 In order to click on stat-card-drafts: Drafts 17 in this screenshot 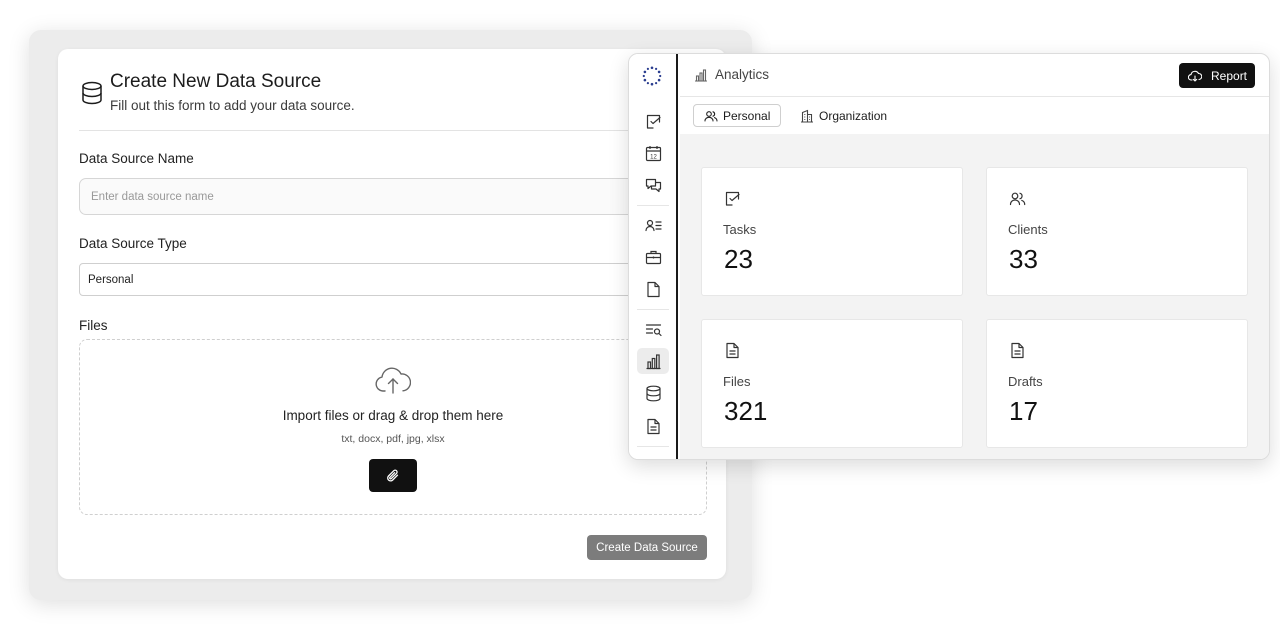, I will do `click(1117, 383)`.